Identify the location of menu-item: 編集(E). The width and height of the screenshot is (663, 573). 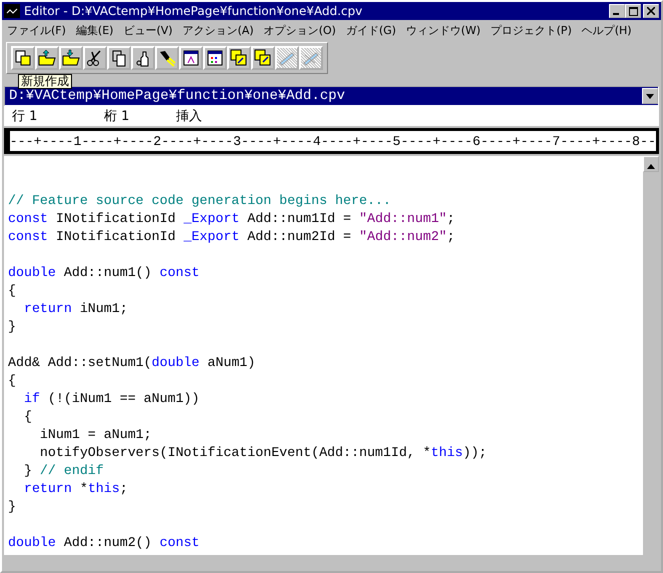
(94, 30).